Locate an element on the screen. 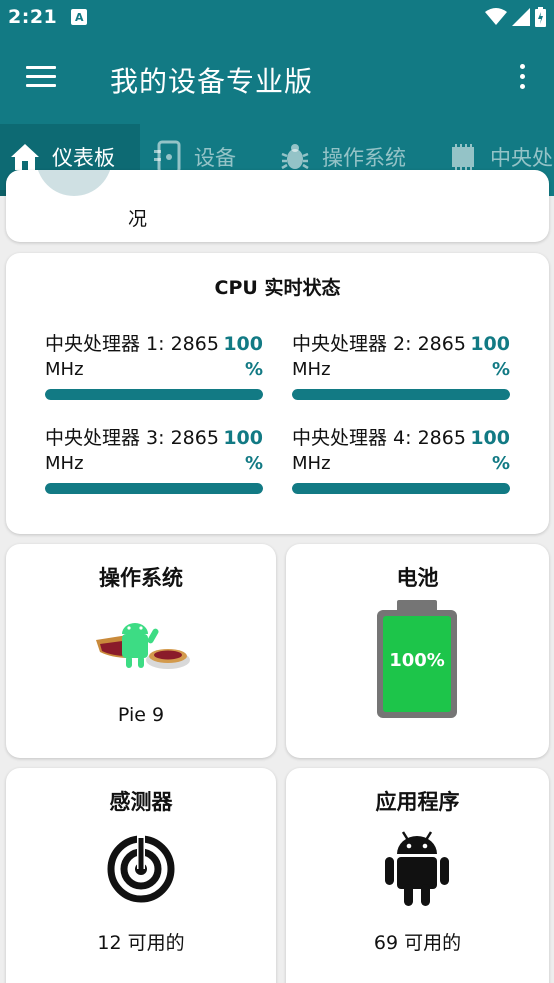 This screenshot has height=983, width=554. android-pie-icon is located at coordinates (143, 646).